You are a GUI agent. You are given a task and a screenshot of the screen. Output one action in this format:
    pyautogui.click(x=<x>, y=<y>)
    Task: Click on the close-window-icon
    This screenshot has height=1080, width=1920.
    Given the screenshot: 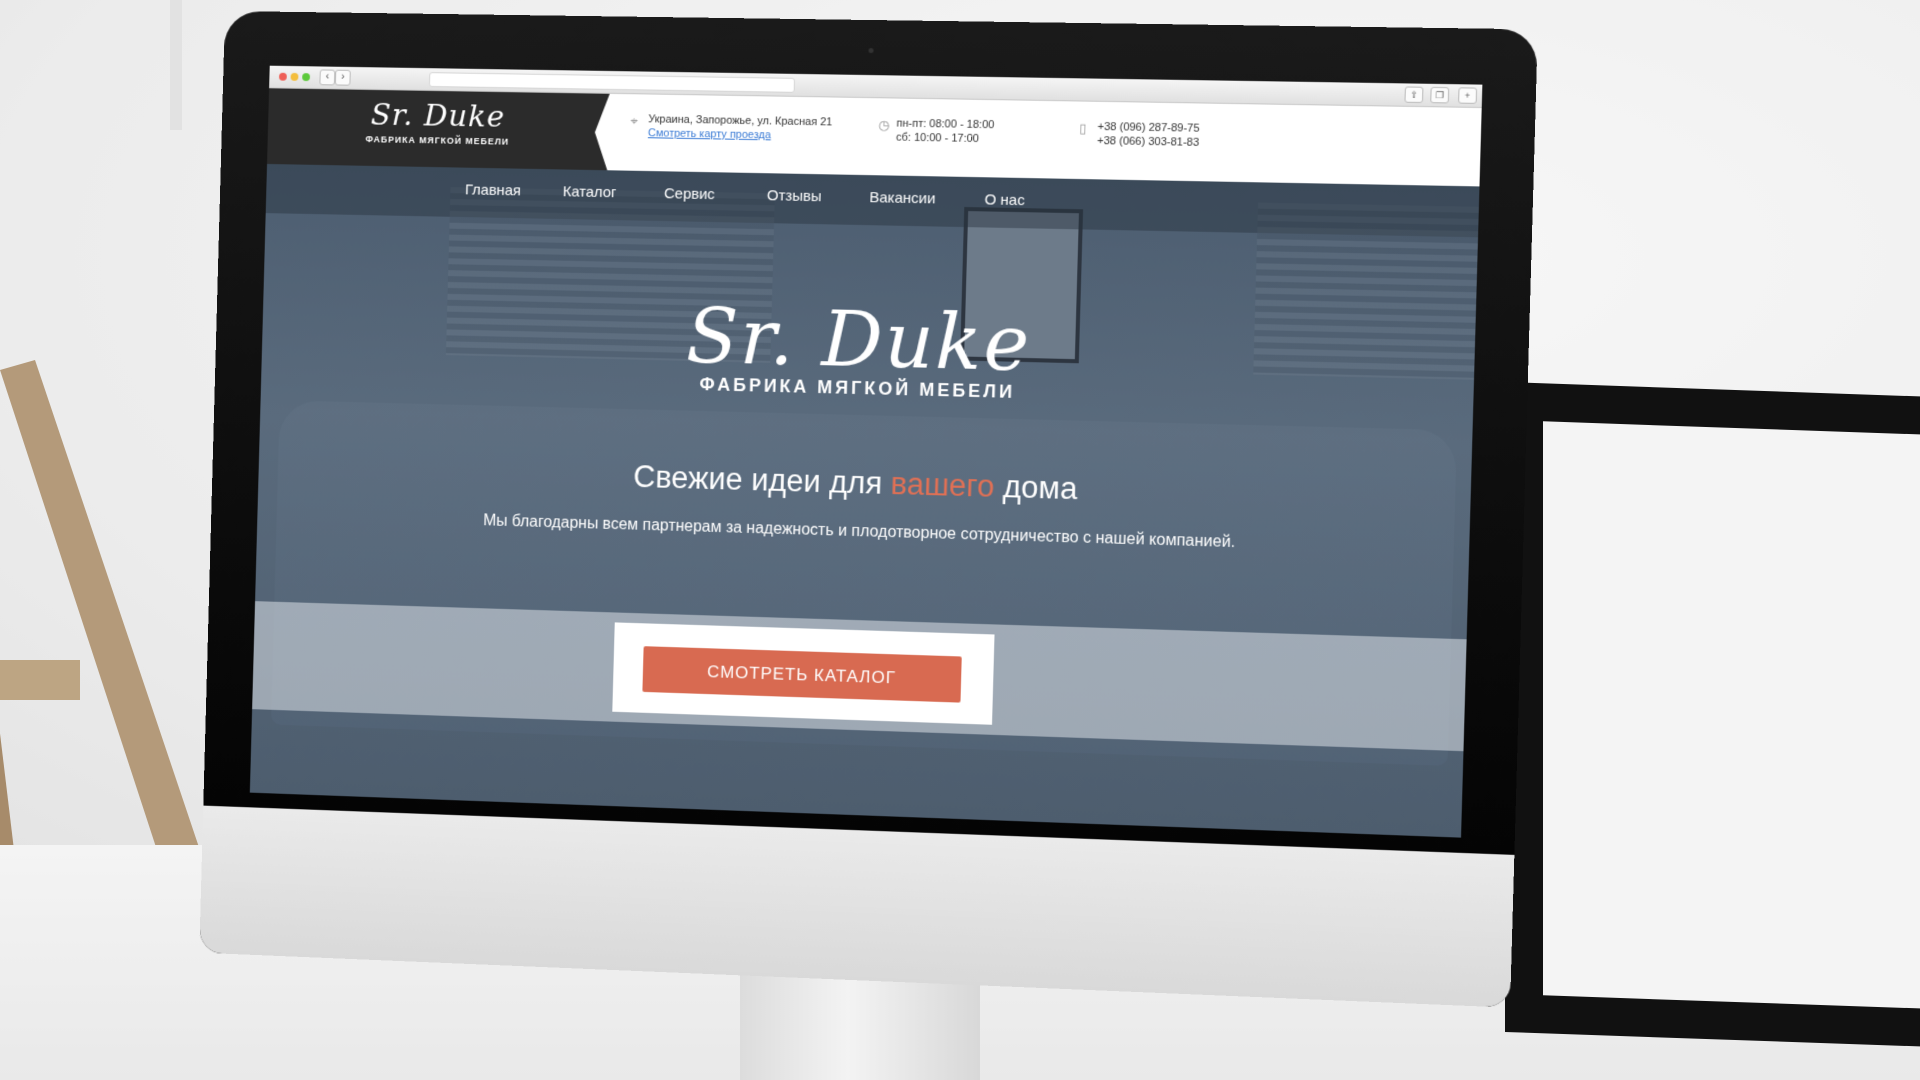 What is the action you would take?
    pyautogui.click(x=282, y=76)
    